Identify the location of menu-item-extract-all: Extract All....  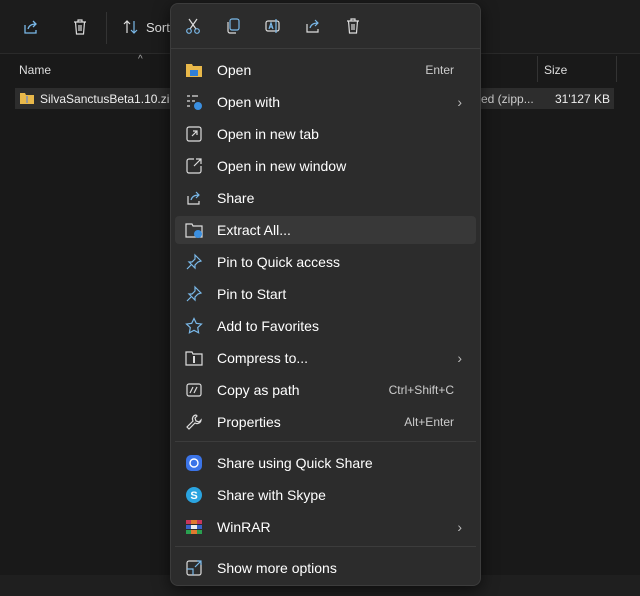
(325, 230).